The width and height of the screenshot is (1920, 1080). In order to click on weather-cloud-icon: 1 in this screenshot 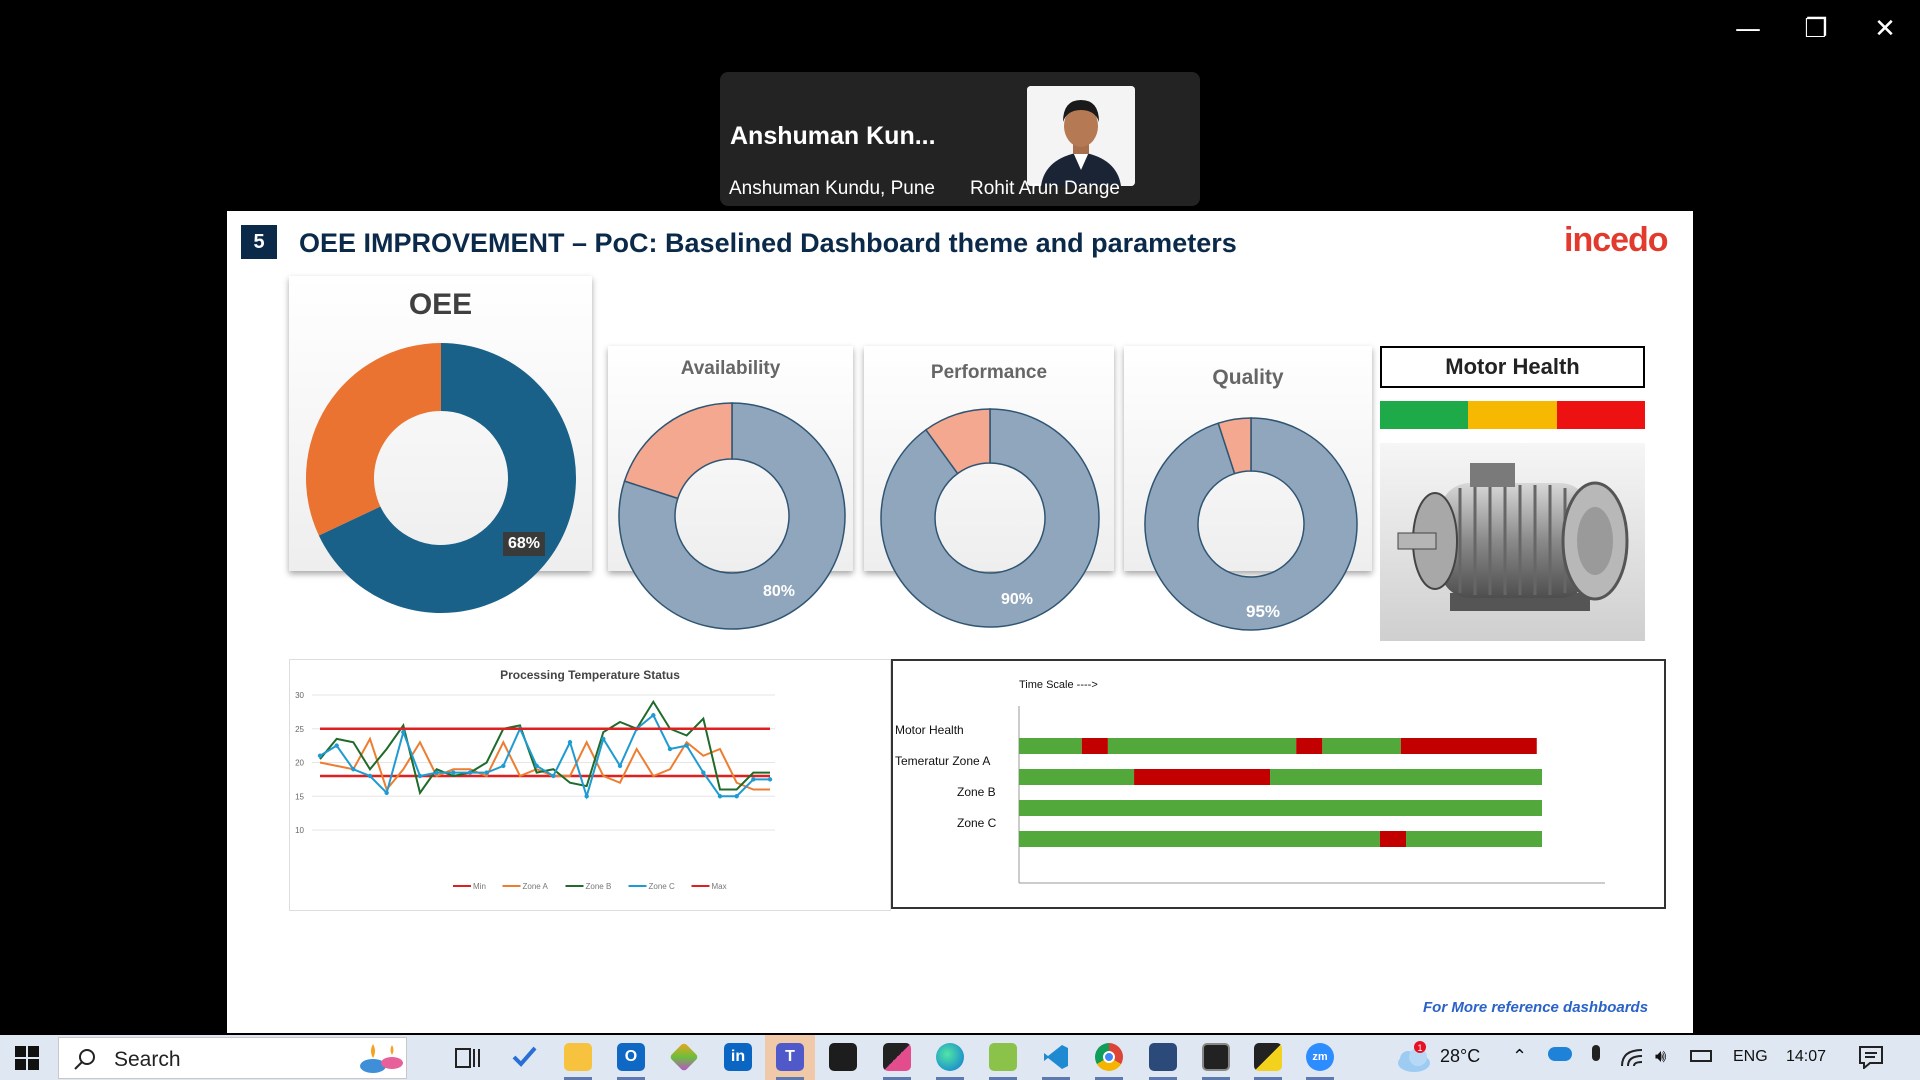, I will do `click(1412, 1058)`.